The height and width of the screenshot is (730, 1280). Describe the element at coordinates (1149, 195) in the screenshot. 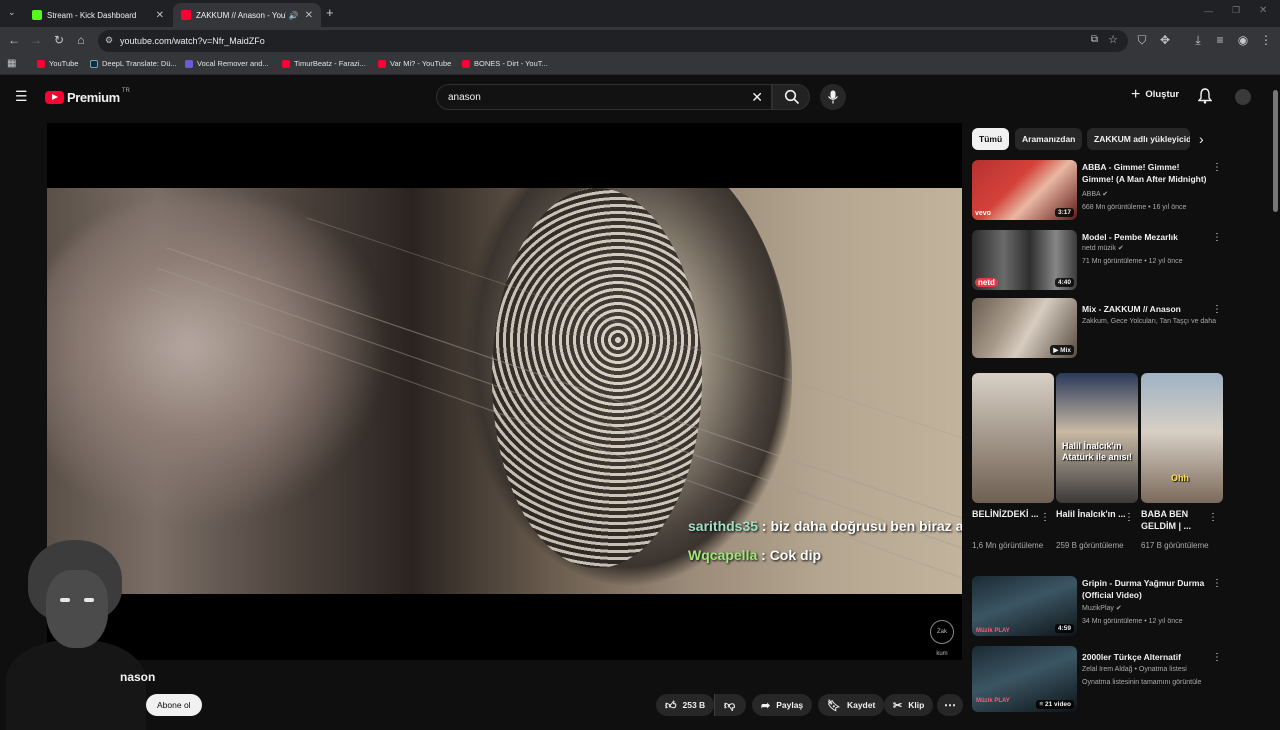

I see `channel-name: ABBA ✔` at that location.